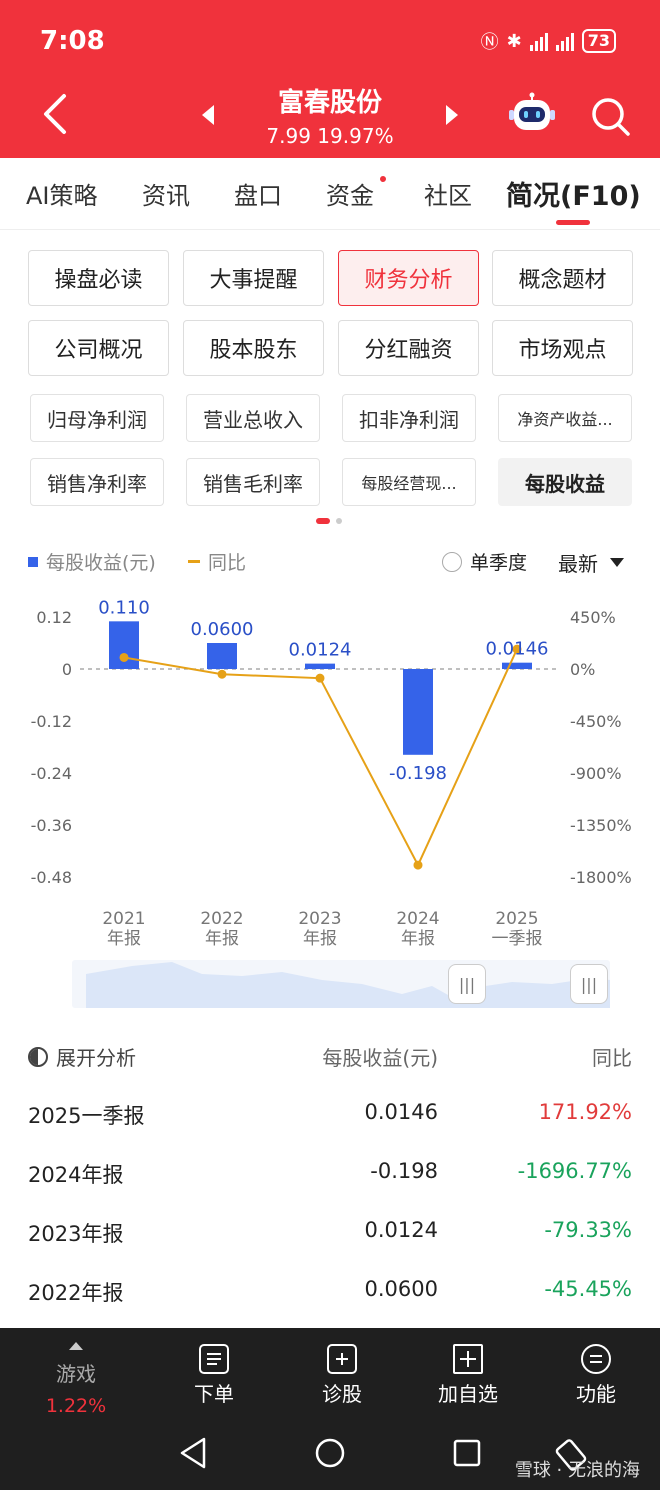 The width and height of the screenshot is (660, 1490). Describe the element at coordinates (467, 1453) in the screenshot. I see `nav-recents-icon` at that location.